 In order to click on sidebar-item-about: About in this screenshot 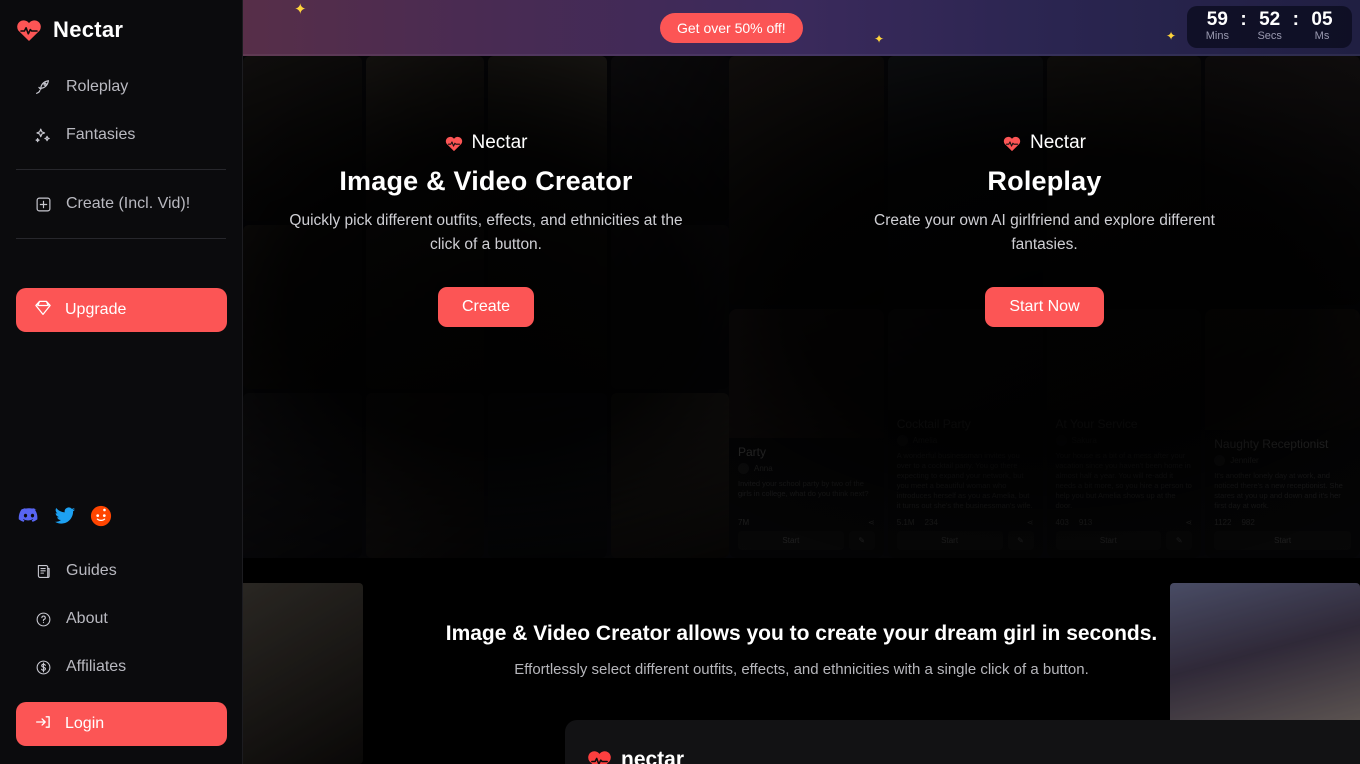, I will do `click(121, 619)`.